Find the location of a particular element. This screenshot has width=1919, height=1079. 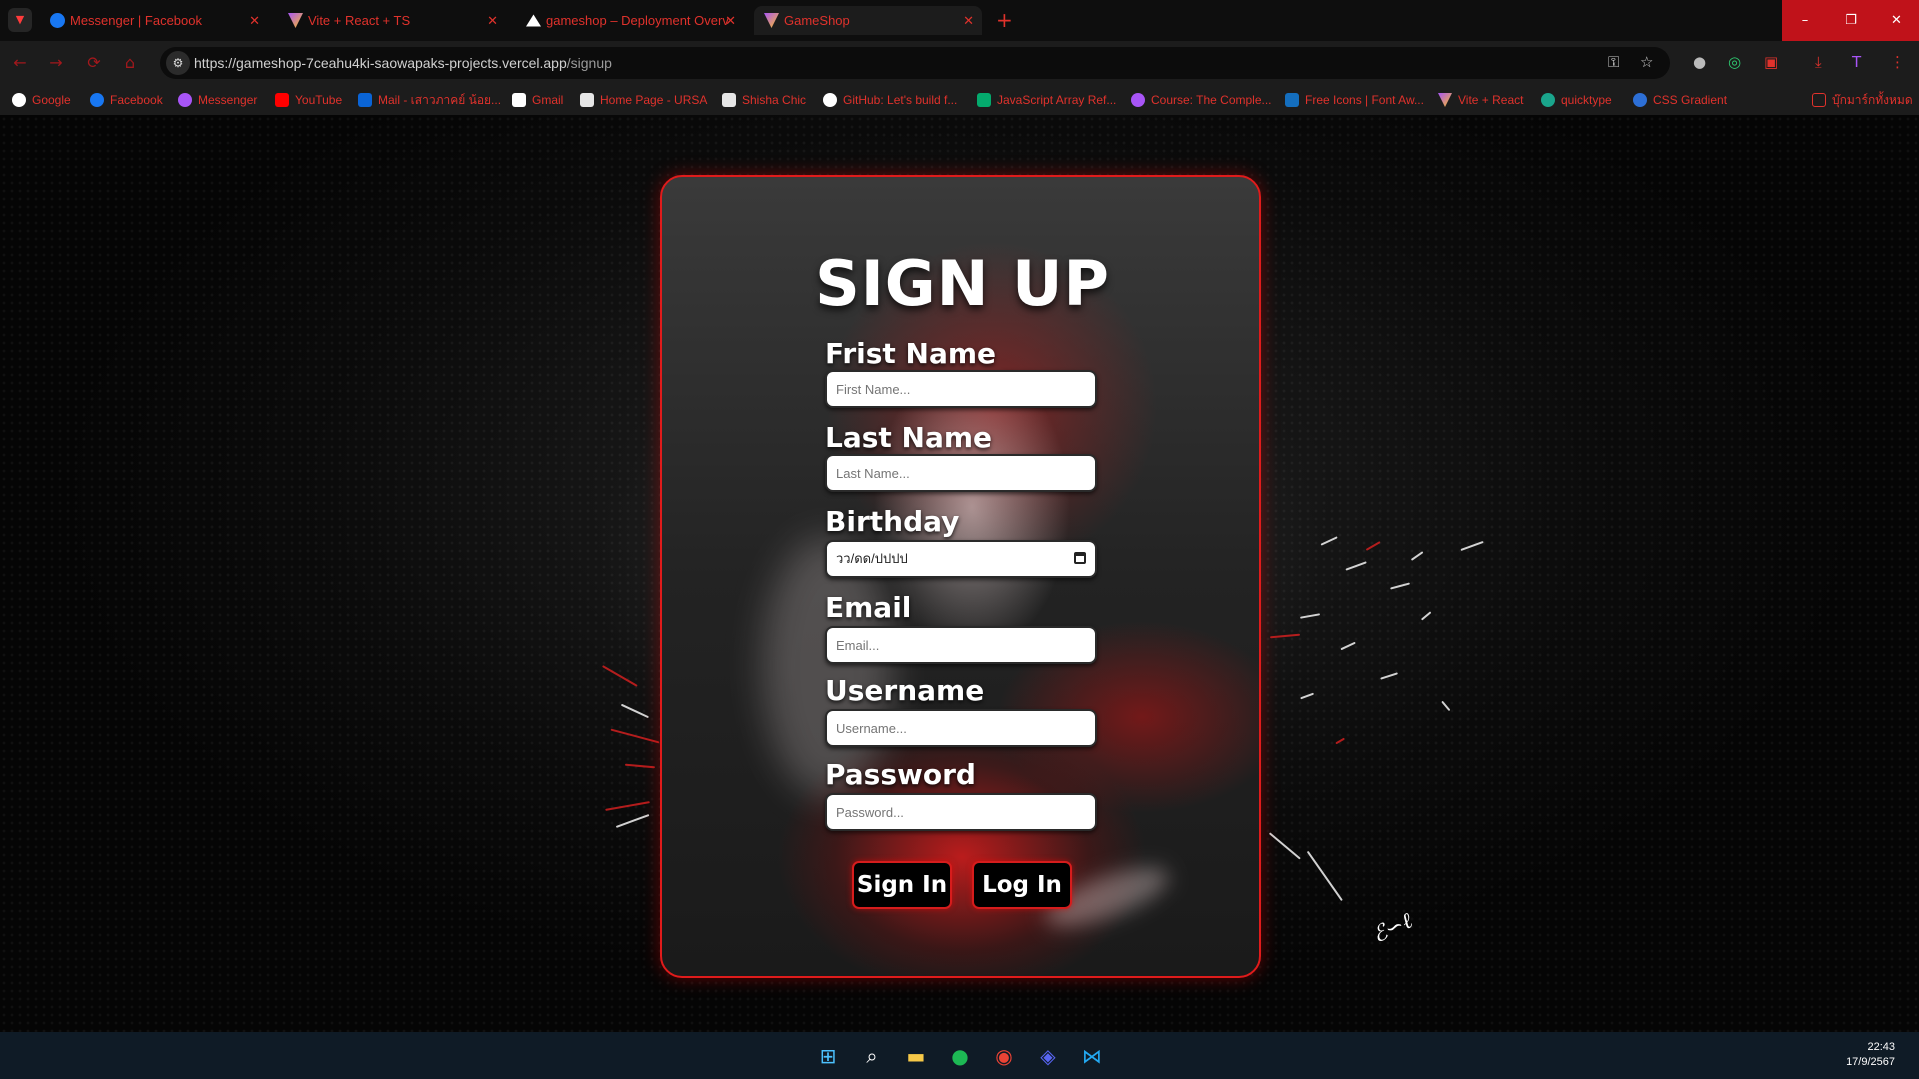

last-name-label: Last Name is located at coordinates (909, 437).